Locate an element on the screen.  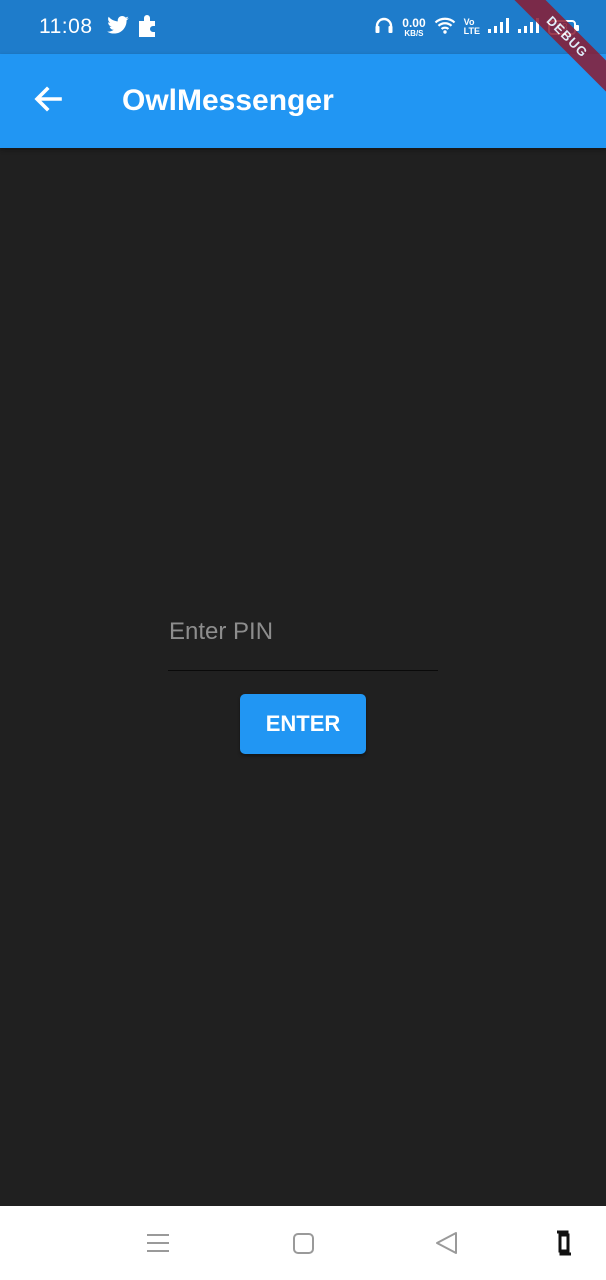
app-title: OwlMessenger is located at coordinates (228, 100).